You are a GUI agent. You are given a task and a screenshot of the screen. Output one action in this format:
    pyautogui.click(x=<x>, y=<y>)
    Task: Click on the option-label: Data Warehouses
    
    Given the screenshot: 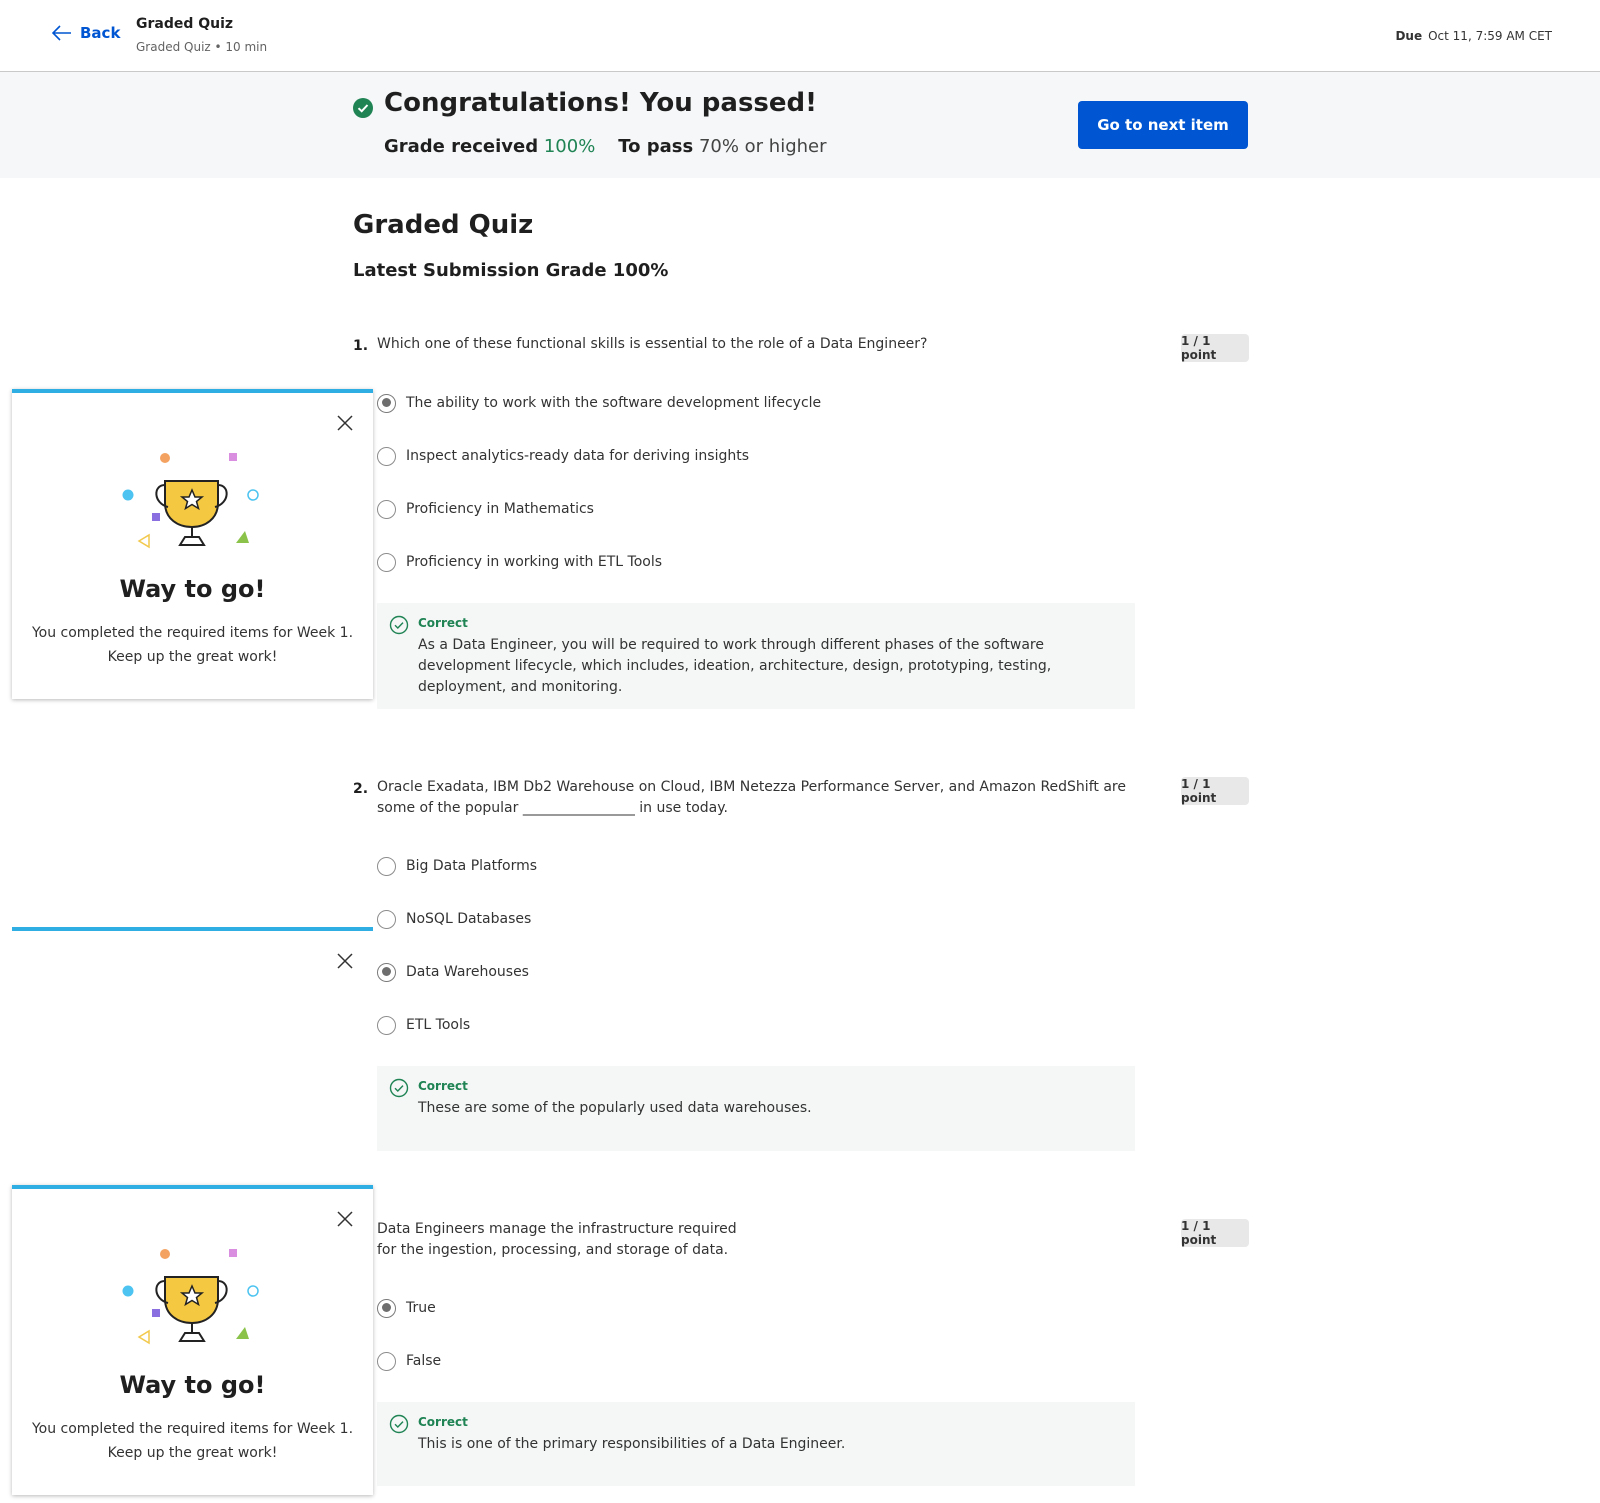 What is the action you would take?
    pyautogui.click(x=467, y=972)
    